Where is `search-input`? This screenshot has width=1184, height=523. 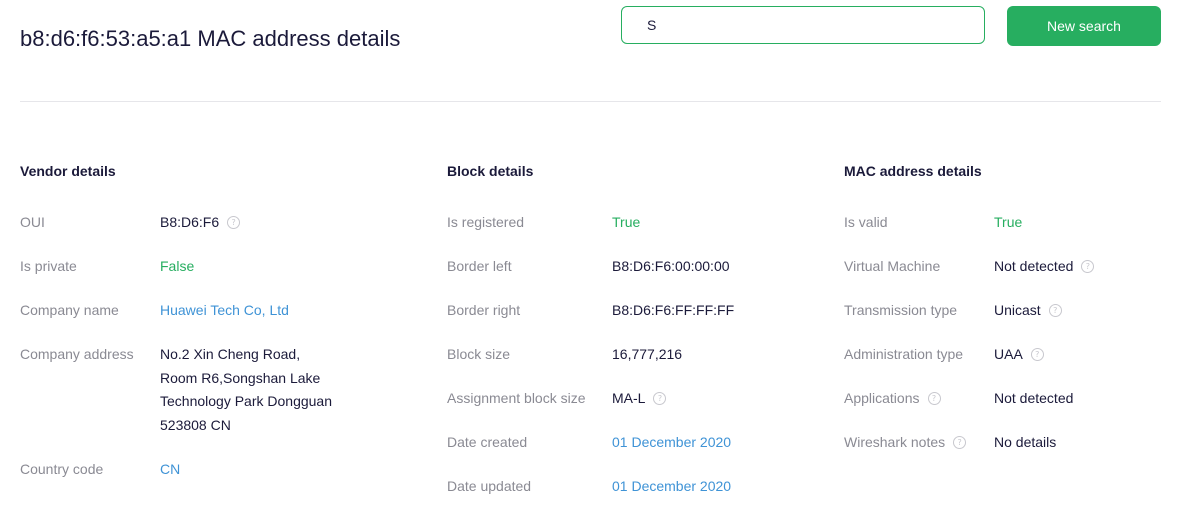 search-input is located at coordinates (803, 25).